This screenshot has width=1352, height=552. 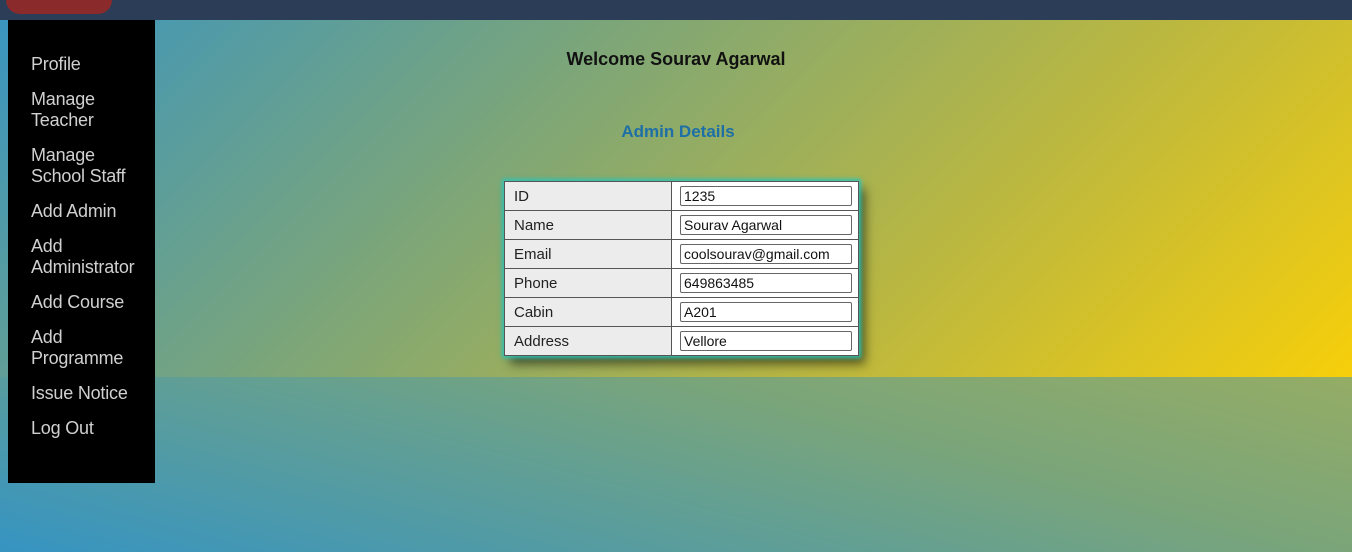 I want to click on manage-staff-label-2: School Staff, so click(x=78, y=176).